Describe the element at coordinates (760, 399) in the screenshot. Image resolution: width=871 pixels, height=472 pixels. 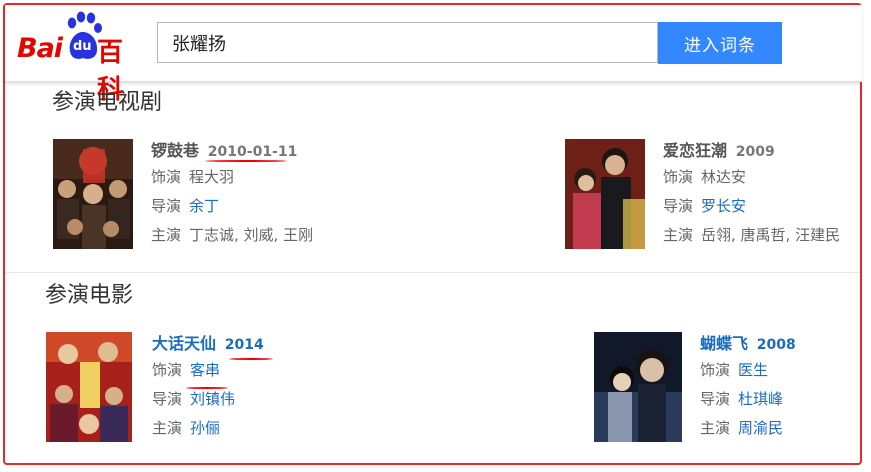
I see `director-link: 杜琪峰` at that location.